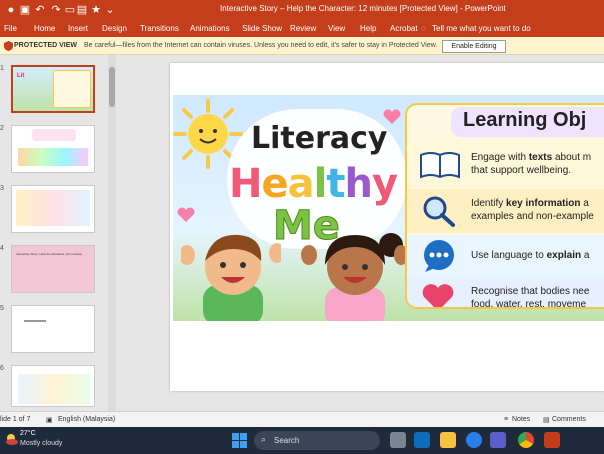 This screenshot has width=604, height=454. Describe the element at coordinates (114, 28) in the screenshot. I see `tab-design: Design` at that location.